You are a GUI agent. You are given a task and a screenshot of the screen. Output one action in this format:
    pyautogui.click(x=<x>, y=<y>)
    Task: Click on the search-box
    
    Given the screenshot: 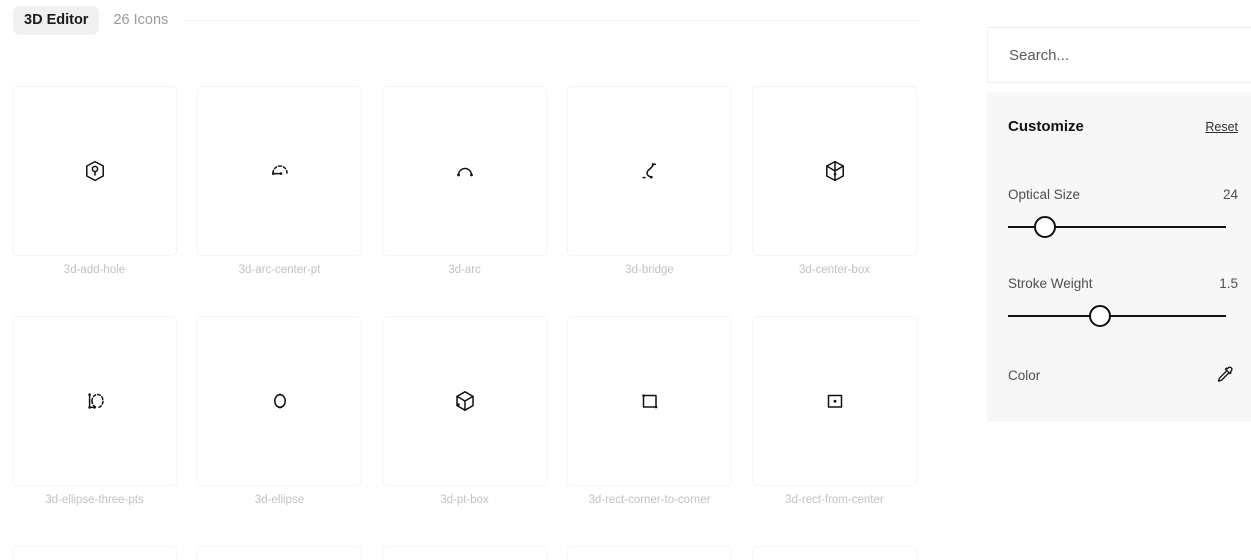 What is the action you would take?
    pyautogui.click(x=1119, y=55)
    